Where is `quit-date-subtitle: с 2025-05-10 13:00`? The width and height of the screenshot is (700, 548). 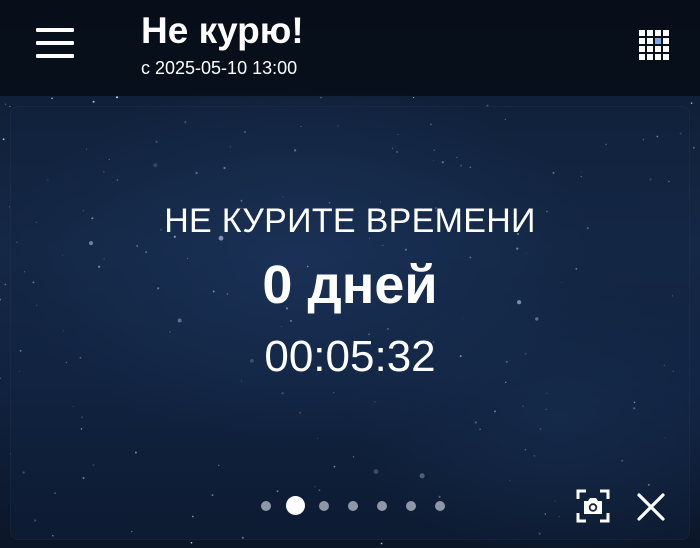
quit-date-subtitle: с 2025-05-10 13:00 is located at coordinates (219, 68).